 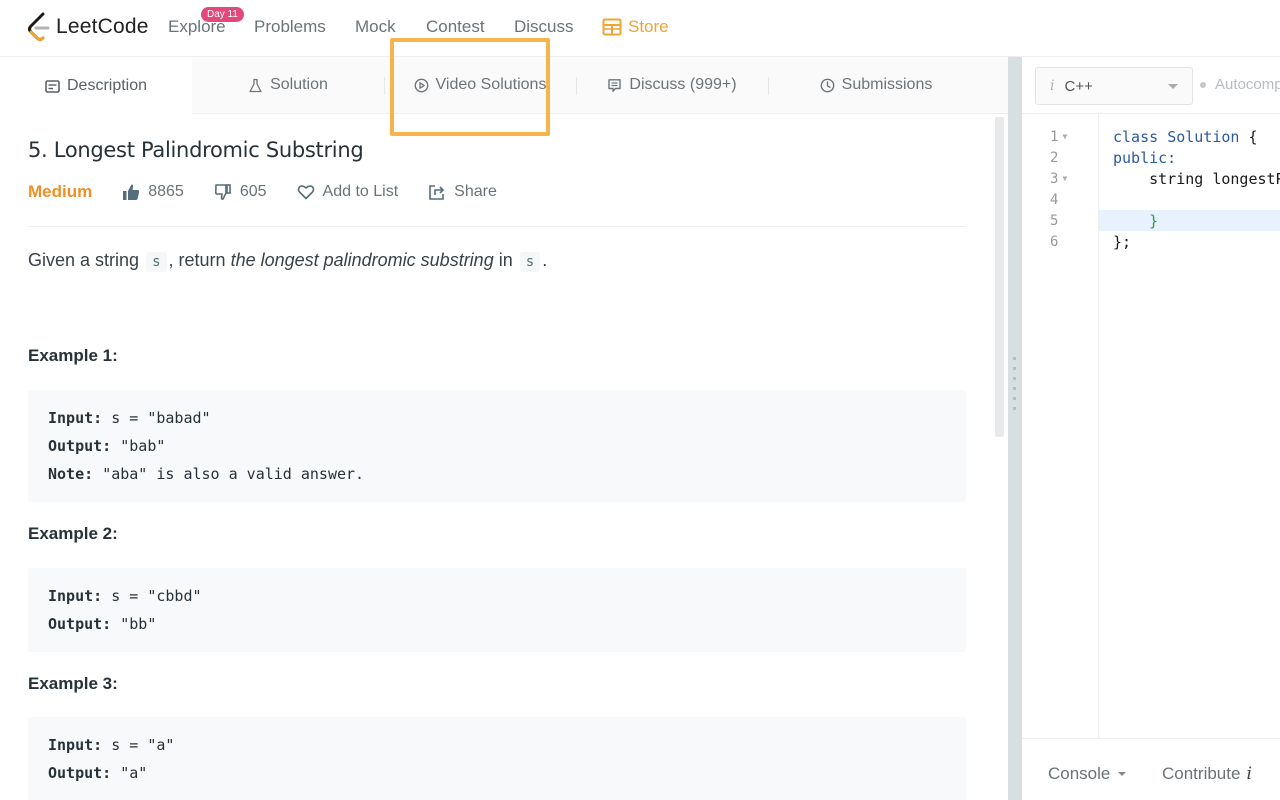 What do you see at coordinates (360, 191) in the screenshot?
I see `add-to-list-label: Add to List` at bounding box center [360, 191].